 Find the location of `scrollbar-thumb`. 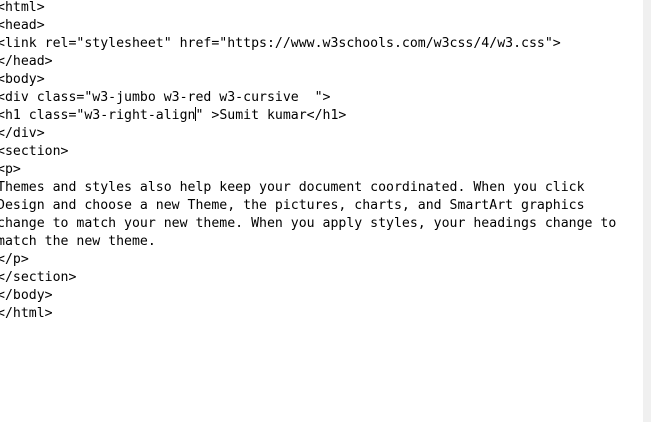

scrollbar-thumb is located at coordinates (647, 30).